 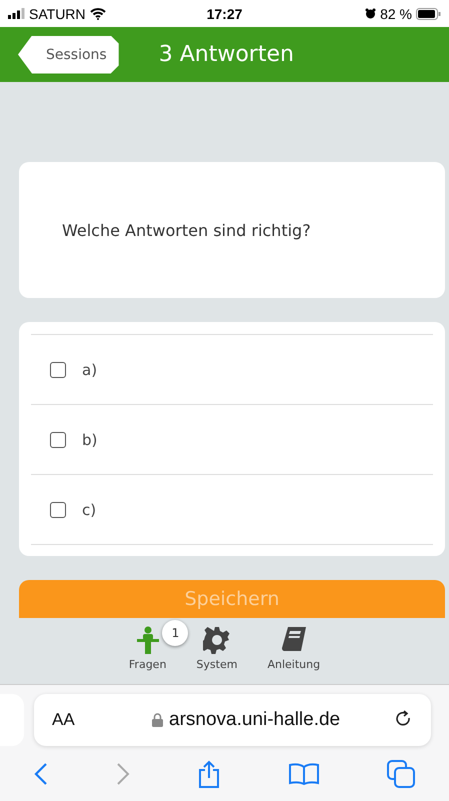 I want to click on answer-label: a), so click(x=90, y=369).